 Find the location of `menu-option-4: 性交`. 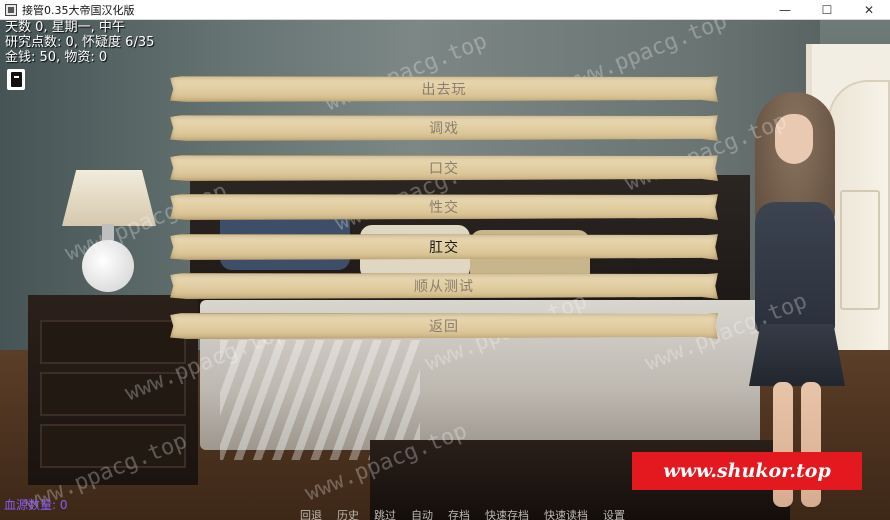

menu-option-4: 性交 is located at coordinates (444, 207).